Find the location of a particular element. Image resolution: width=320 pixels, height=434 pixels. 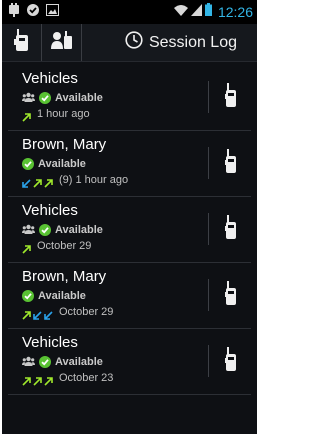

session-log-label: Session Log is located at coordinates (192, 42).